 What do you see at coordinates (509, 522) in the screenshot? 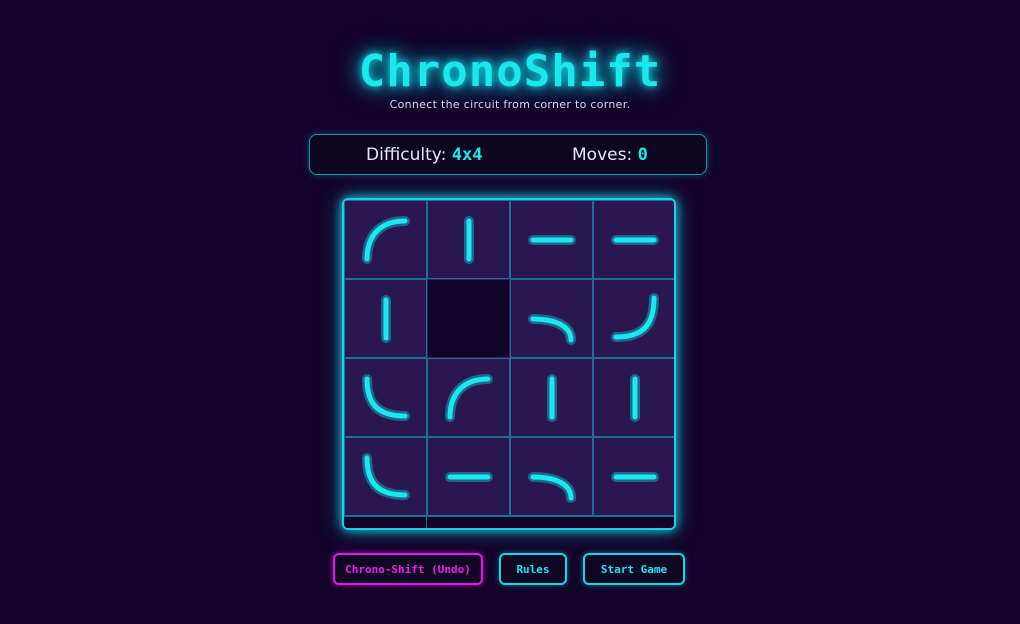
I see `board-footer-strip` at bounding box center [509, 522].